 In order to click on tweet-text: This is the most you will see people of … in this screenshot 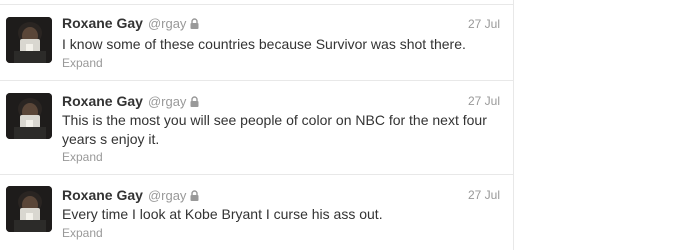, I will do `click(274, 129)`.